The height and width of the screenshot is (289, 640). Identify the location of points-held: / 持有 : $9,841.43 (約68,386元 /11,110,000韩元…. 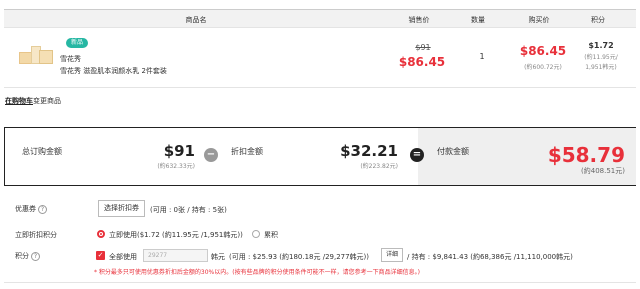
(490, 257).